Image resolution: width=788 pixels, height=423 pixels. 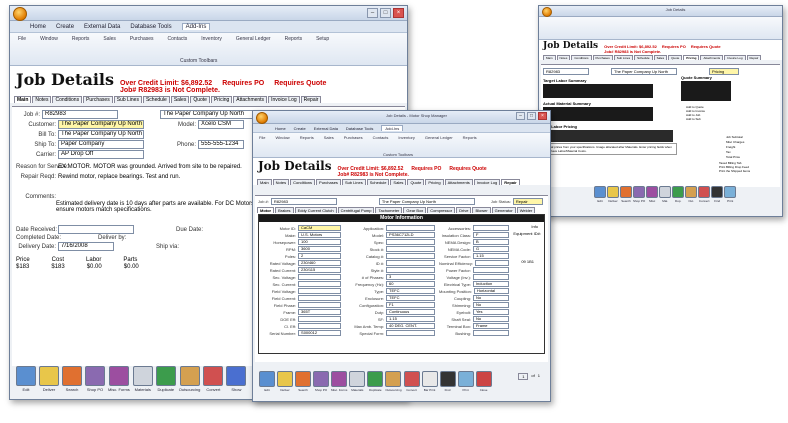 What do you see at coordinates (319, 333) in the screenshot?
I see `field-value: S000012` at bounding box center [319, 333].